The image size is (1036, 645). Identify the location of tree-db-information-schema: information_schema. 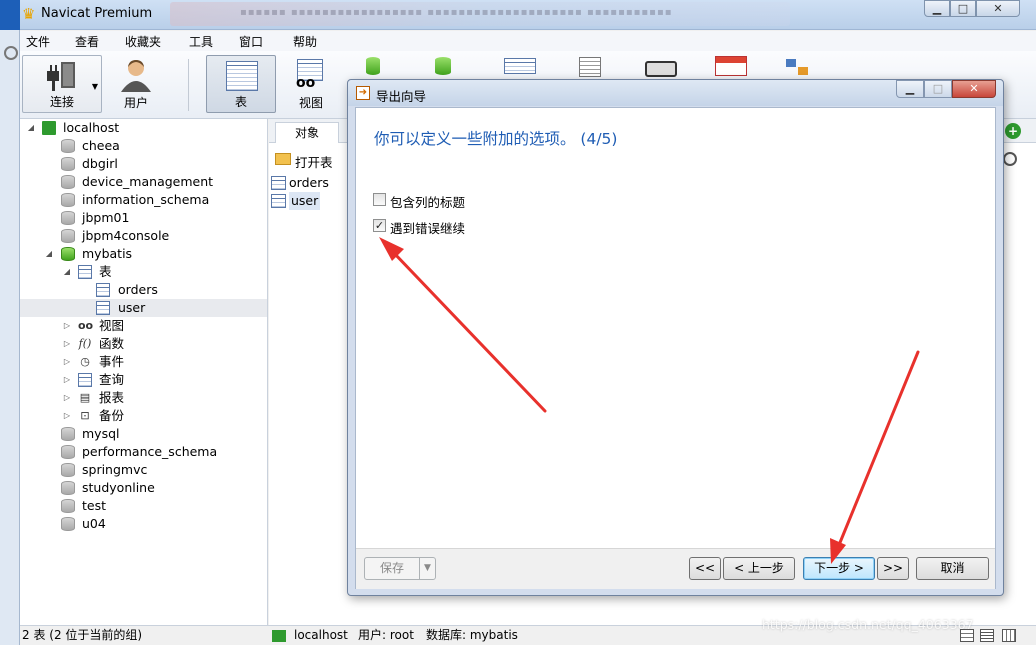
(143, 200).